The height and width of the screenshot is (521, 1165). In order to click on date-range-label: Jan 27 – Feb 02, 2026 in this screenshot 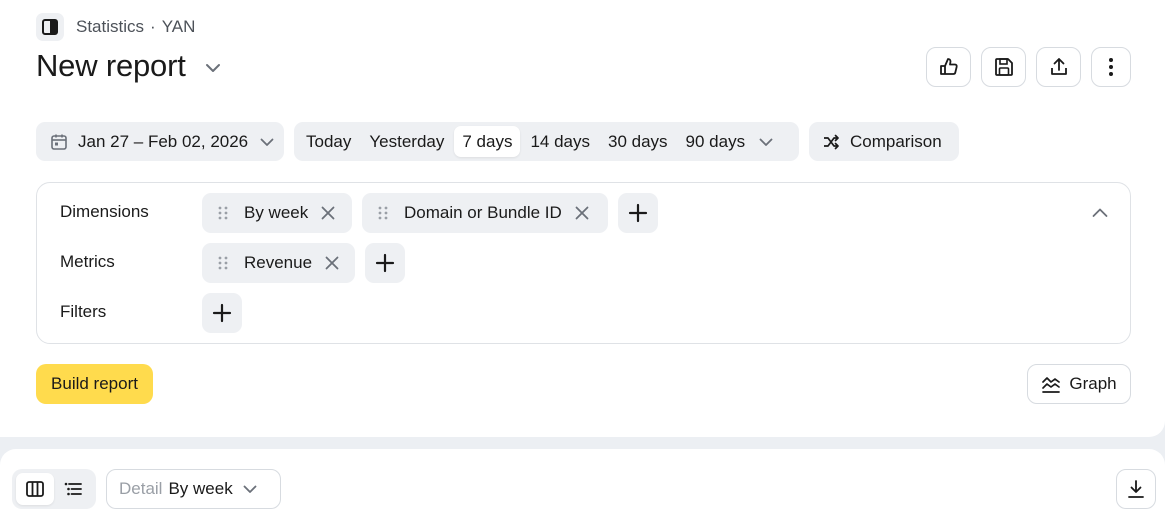, I will do `click(163, 141)`.